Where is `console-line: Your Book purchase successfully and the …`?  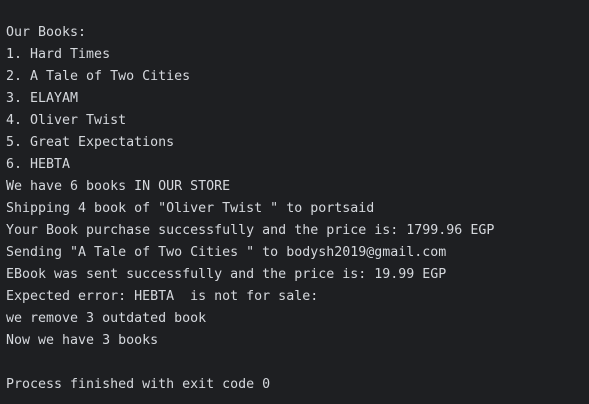
console-line: Your Book purchase successfully and the … is located at coordinates (250, 230).